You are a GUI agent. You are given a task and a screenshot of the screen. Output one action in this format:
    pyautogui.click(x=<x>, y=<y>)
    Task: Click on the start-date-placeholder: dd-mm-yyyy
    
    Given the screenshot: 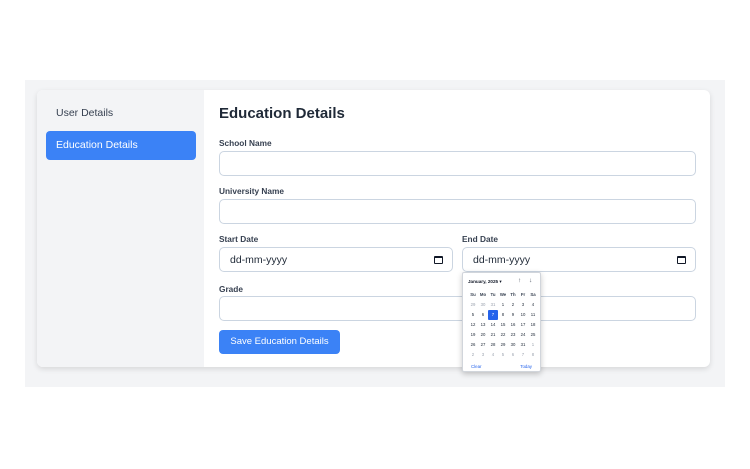 What is the action you would take?
    pyautogui.click(x=259, y=260)
    